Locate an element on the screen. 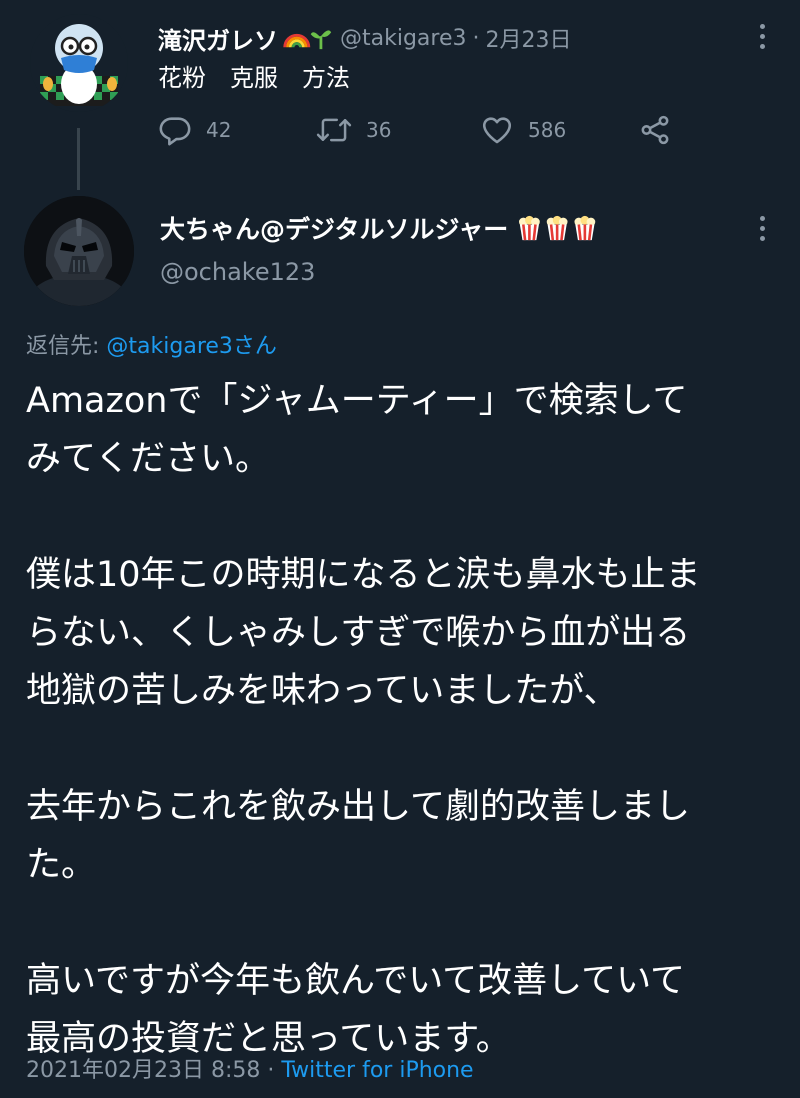 This screenshot has height=1098, width=800. tweet-metadata-footer: 2021年02月23日 8:58 · Twitter for iPhone is located at coordinates (250, 1068).